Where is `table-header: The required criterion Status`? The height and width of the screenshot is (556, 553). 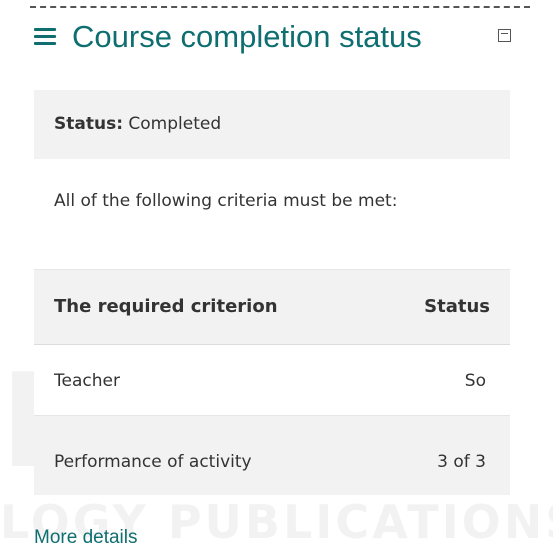
table-header: The required criterion Status is located at coordinates (272, 307).